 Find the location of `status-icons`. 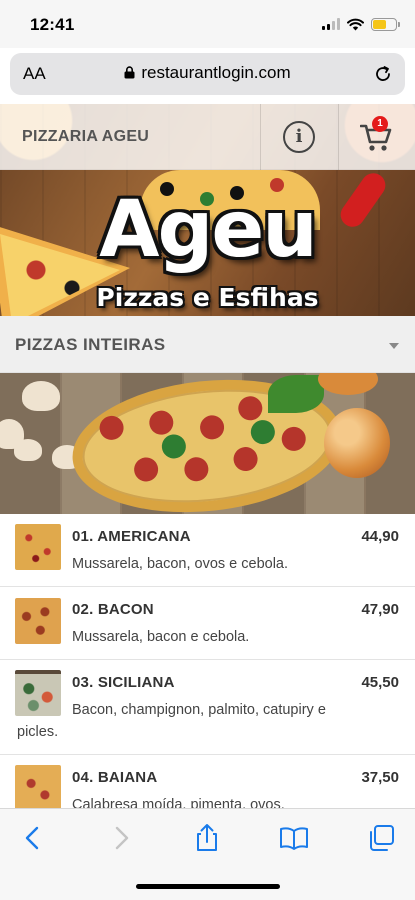

status-icons is located at coordinates (361, 24).